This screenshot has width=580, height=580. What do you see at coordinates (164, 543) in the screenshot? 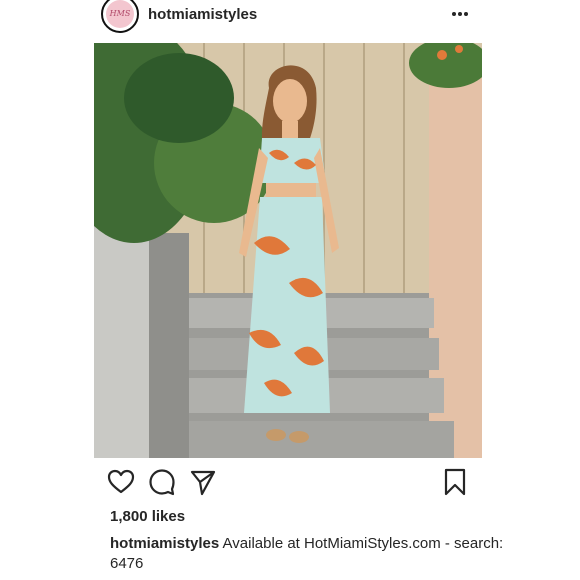
I see `caption-username: hotmiamistyles` at bounding box center [164, 543].